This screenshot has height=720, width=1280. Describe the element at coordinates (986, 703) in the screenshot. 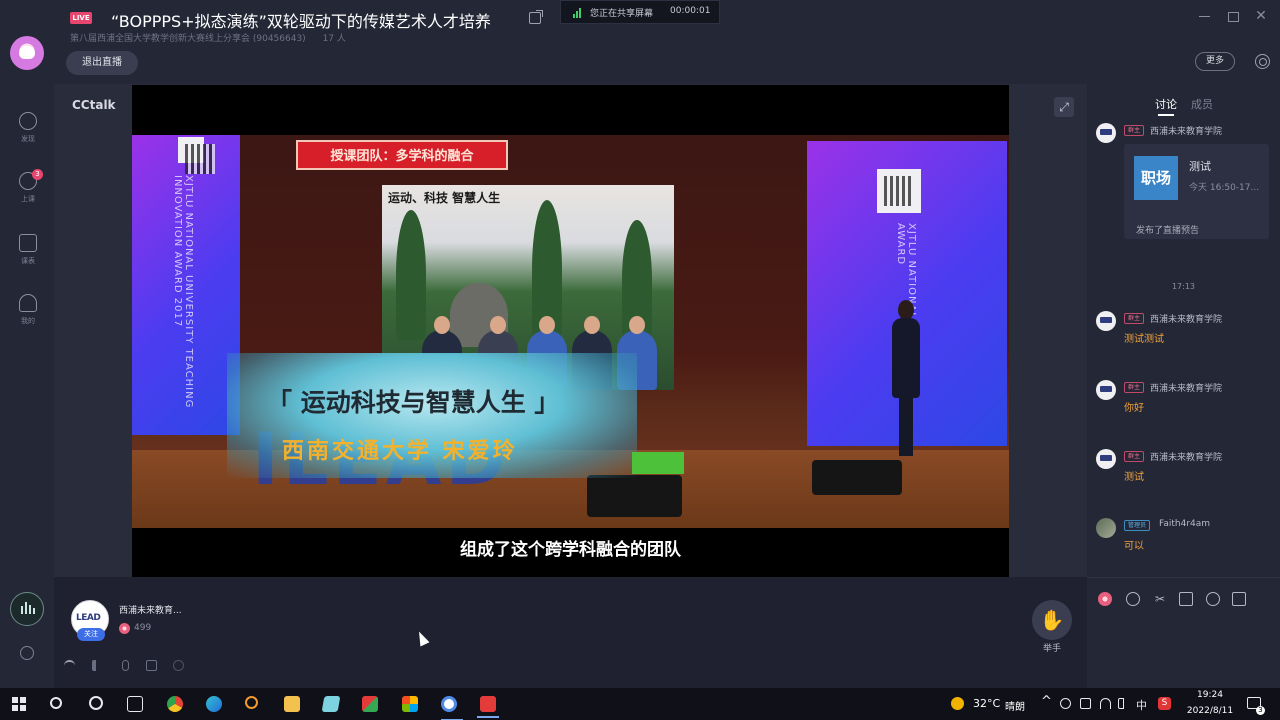

I see `weather-temperature: 32°C` at that location.